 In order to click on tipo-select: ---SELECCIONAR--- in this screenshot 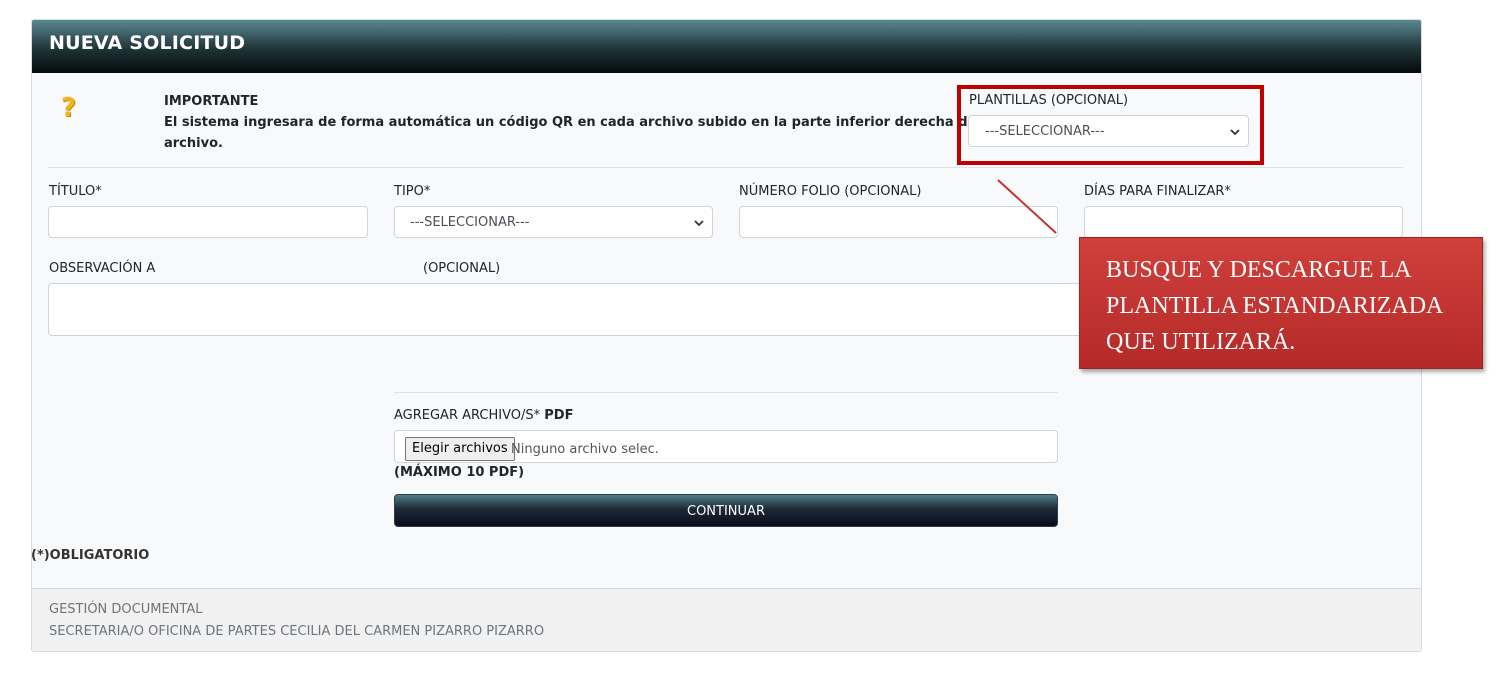, I will do `click(553, 222)`.